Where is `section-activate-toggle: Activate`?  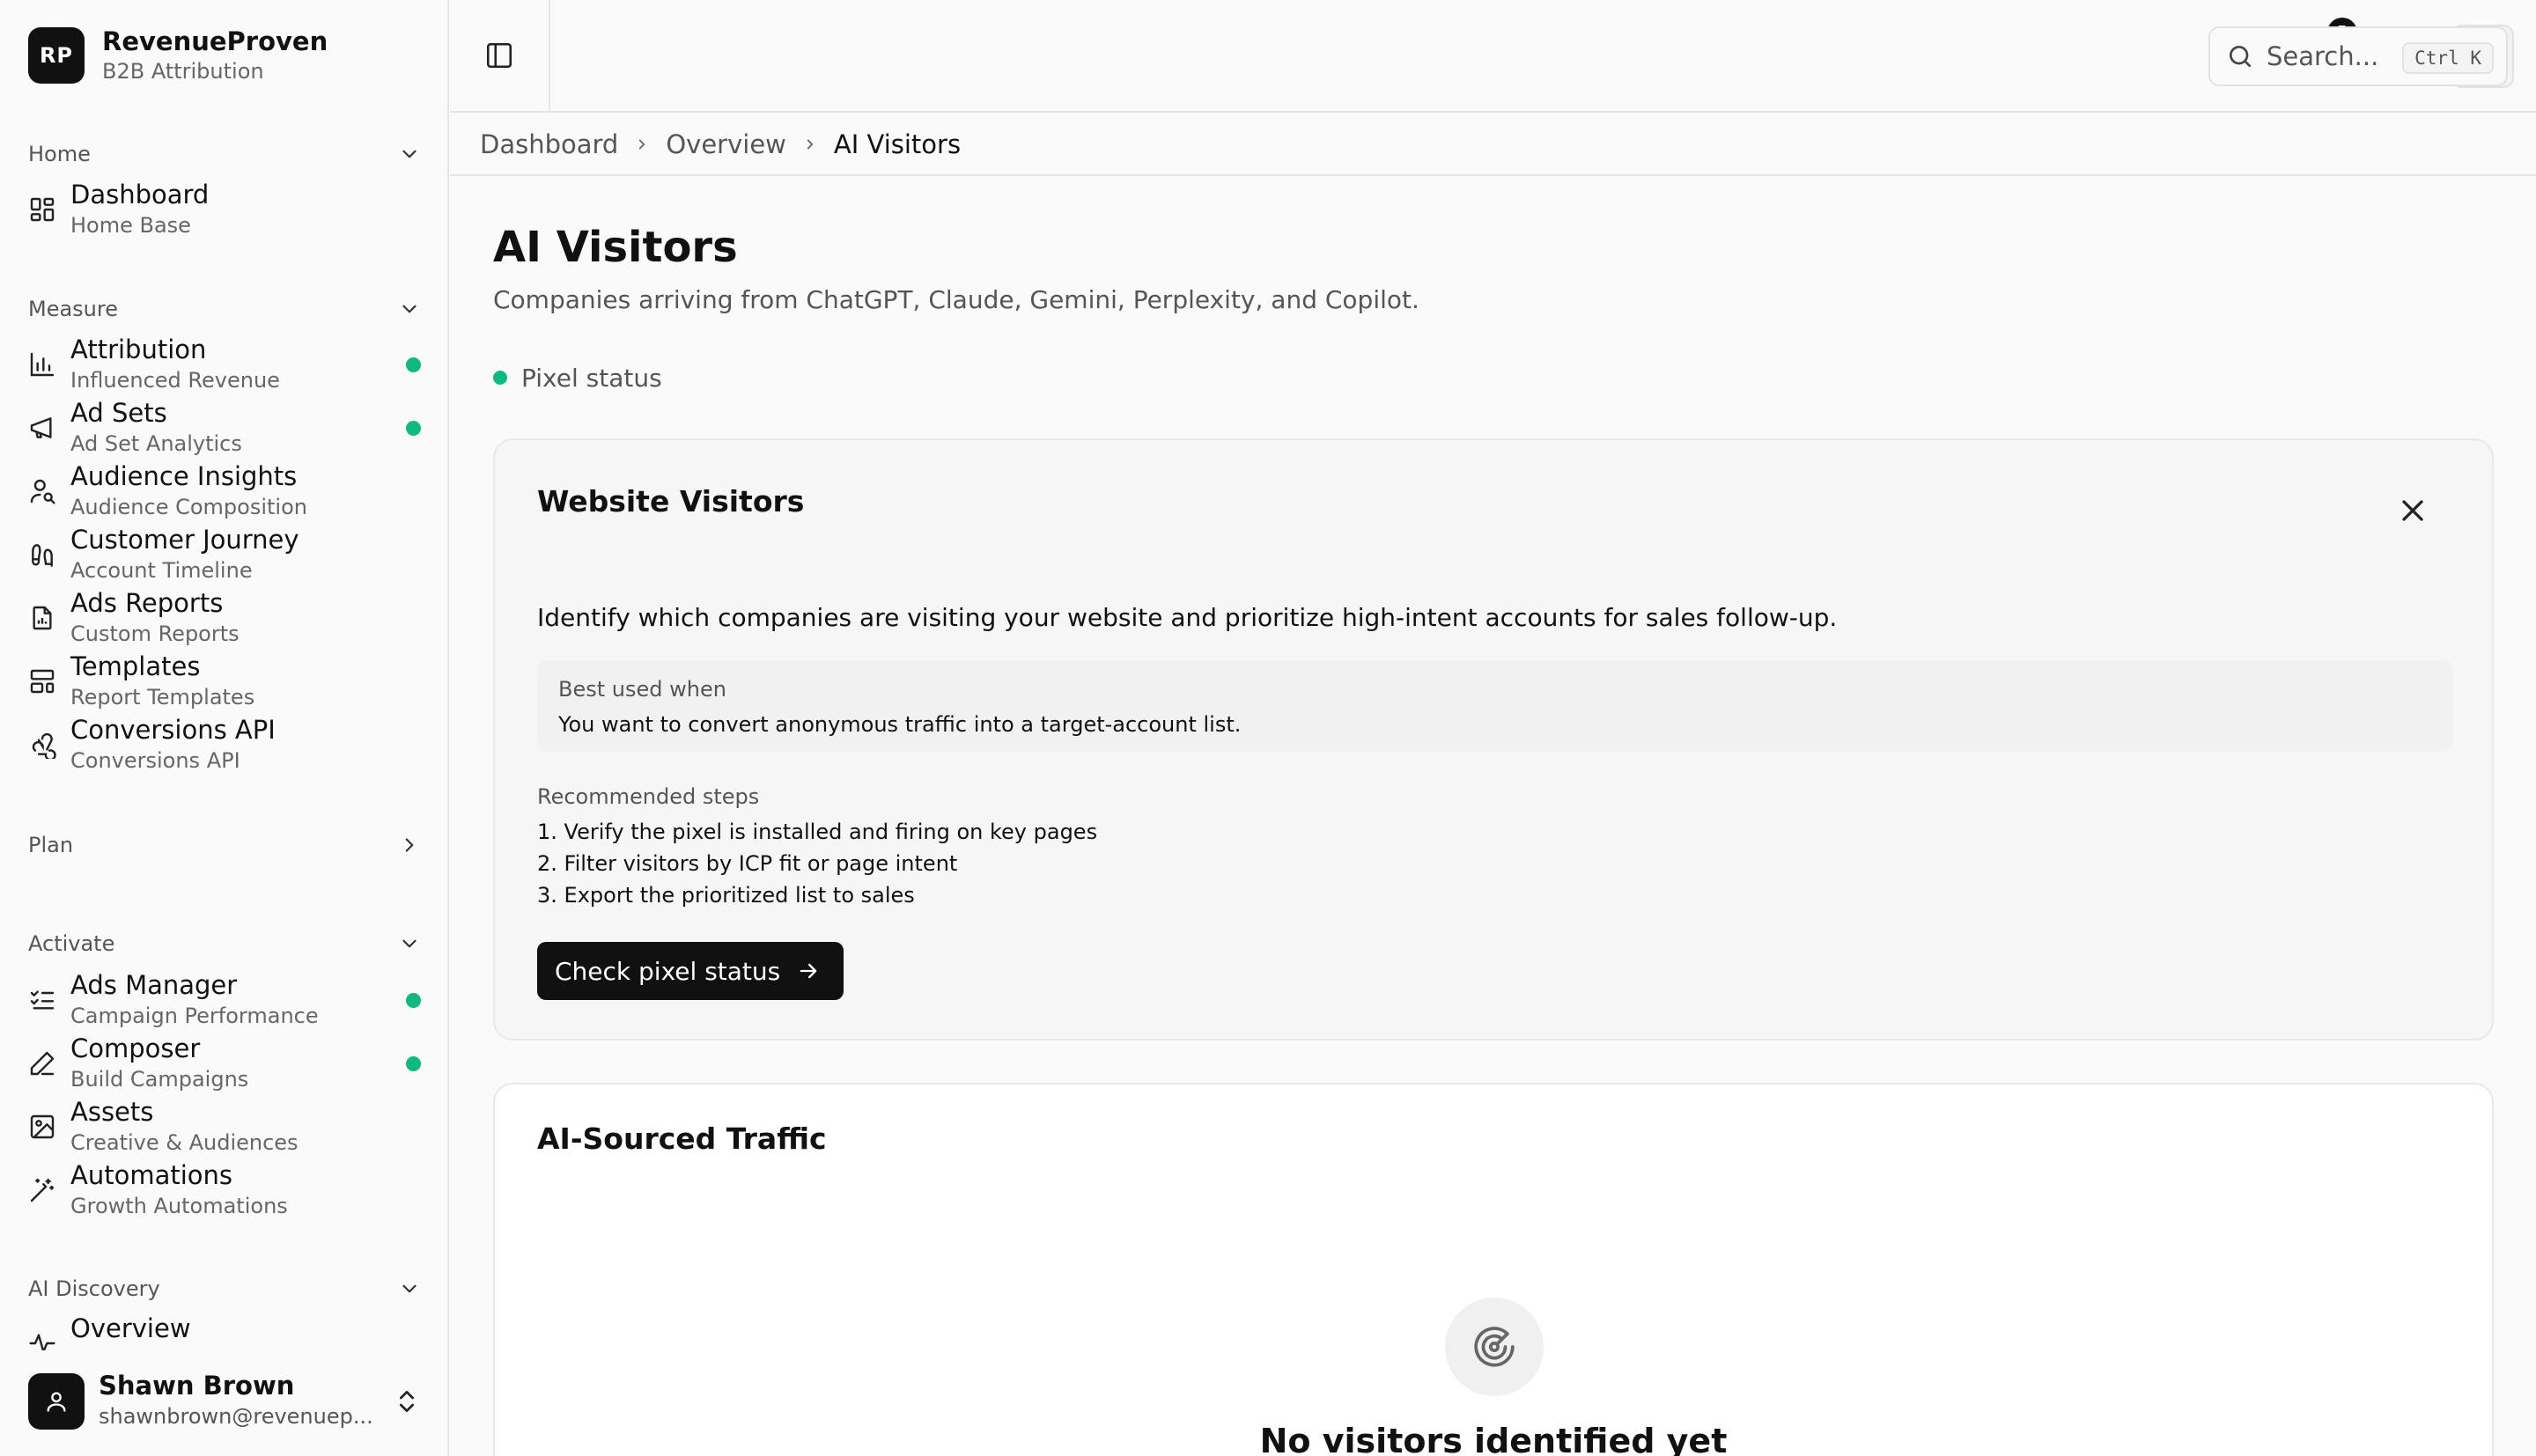
section-activate-toggle: Activate is located at coordinates (224, 943).